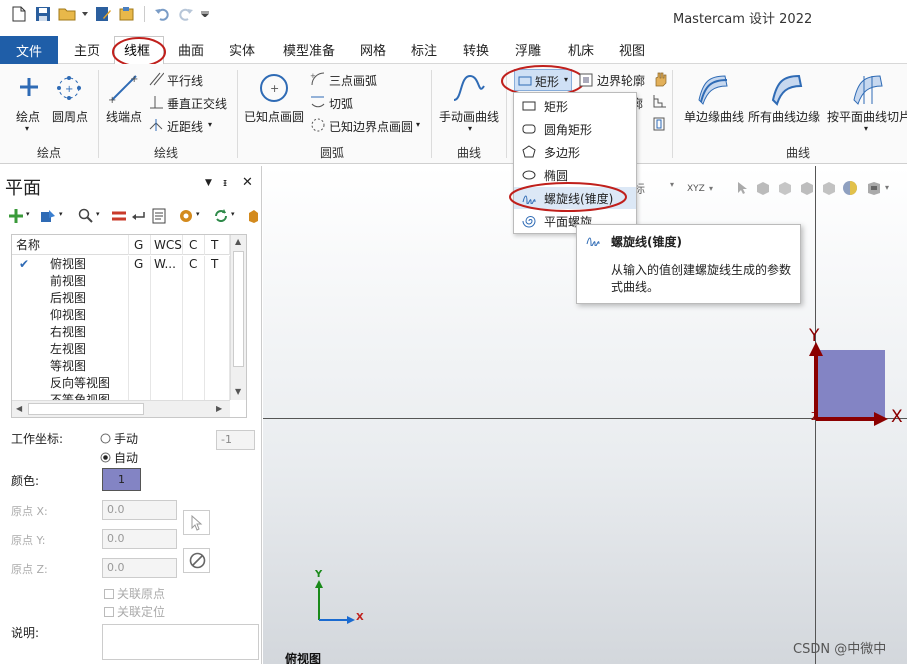  Describe the element at coordinates (197, 103) in the screenshot. I see `perpendicular-button: 垂直正交线` at that location.